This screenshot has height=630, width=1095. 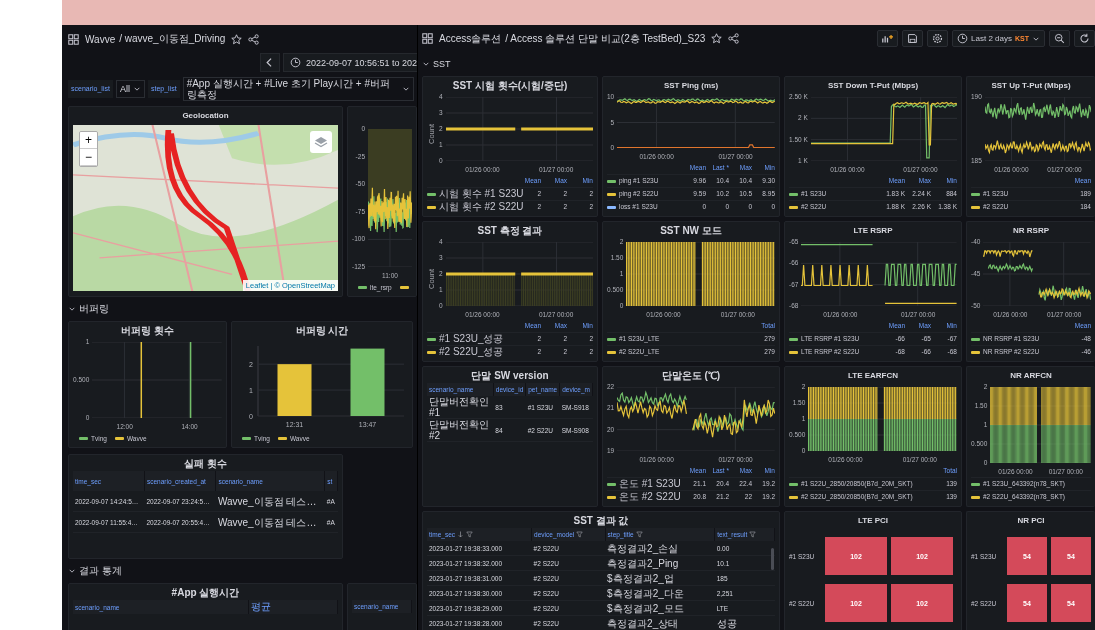 What do you see at coordinates (88, 157) in the screenshot?
I see `zoom-out-button: −` at bounding box center [88, 157].